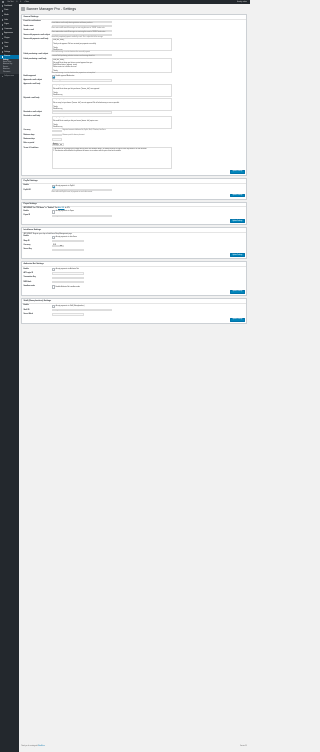  I want to click on rejected-body-label: Rejected e-mail body, so click(31, 99).